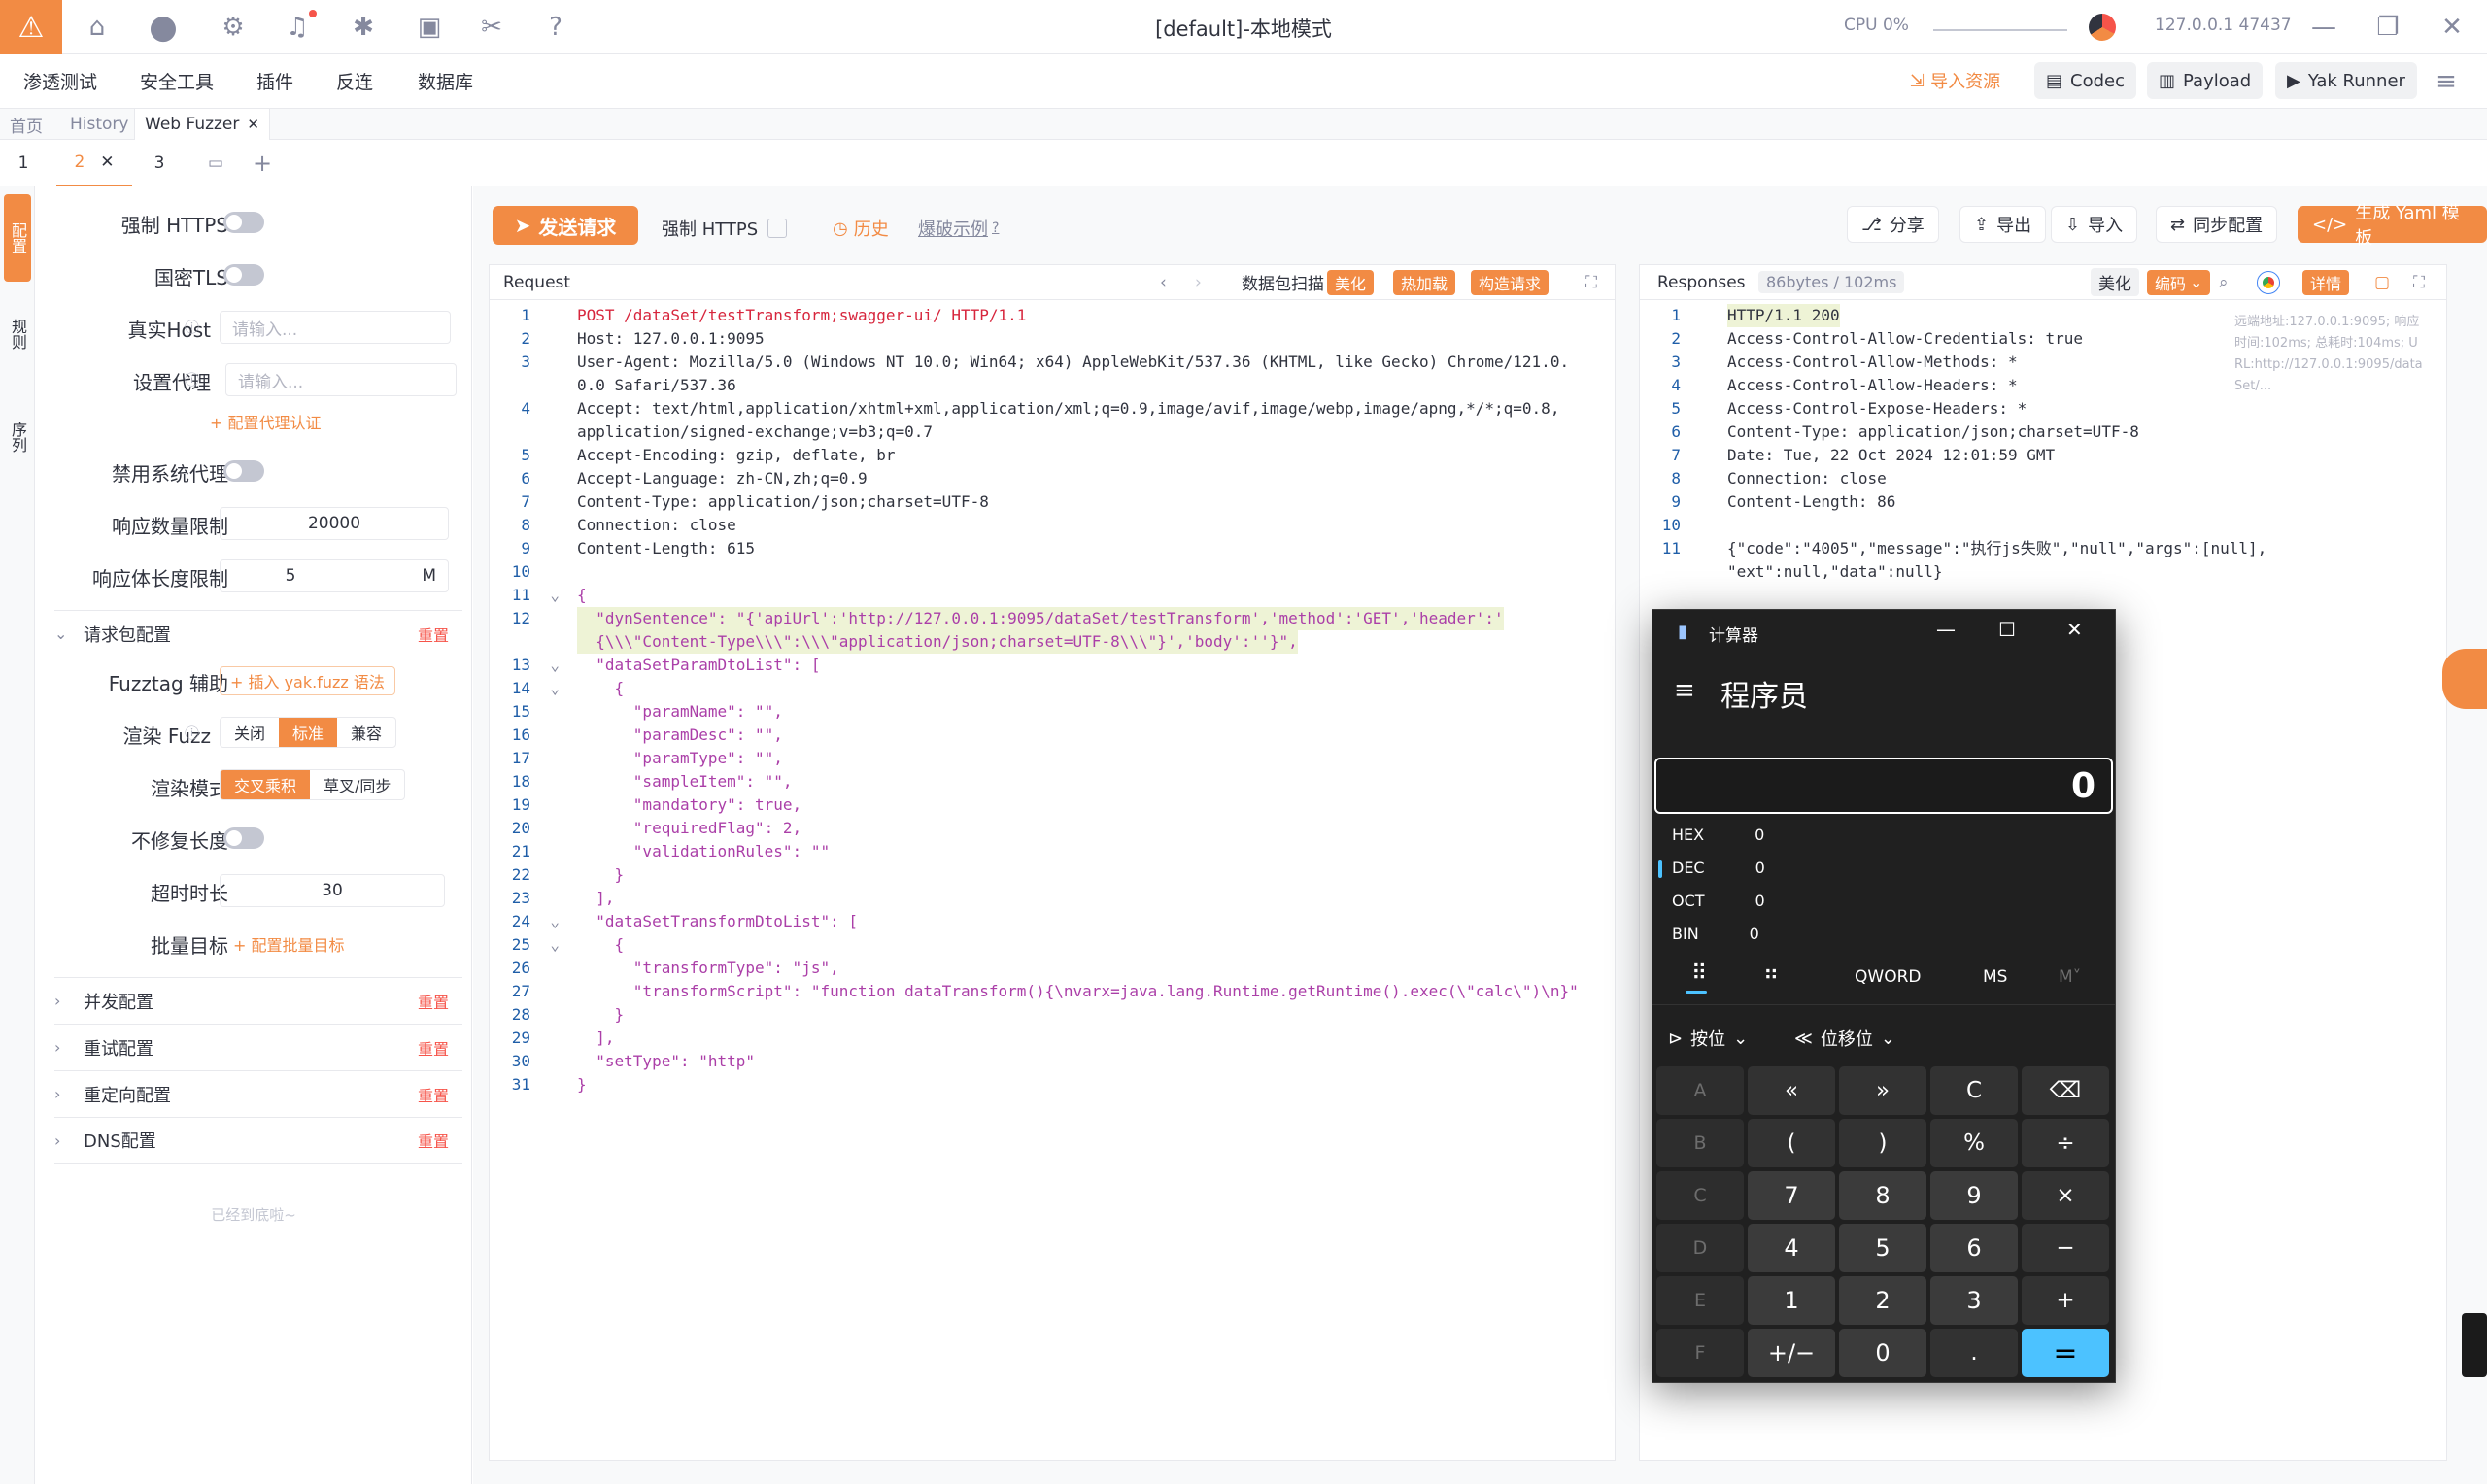 This screenshot has height=1484, width=2487. I want to click on engine-icon, so click(2102, 27).